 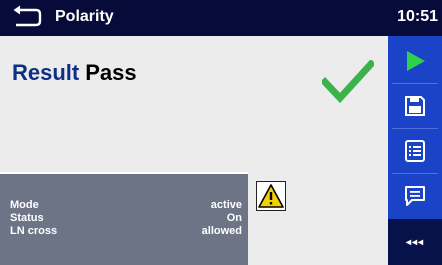 What do you see at coordinates (46, 72) in the screenshot?
I see `result-label: Result` at bounding box center [46, 72].